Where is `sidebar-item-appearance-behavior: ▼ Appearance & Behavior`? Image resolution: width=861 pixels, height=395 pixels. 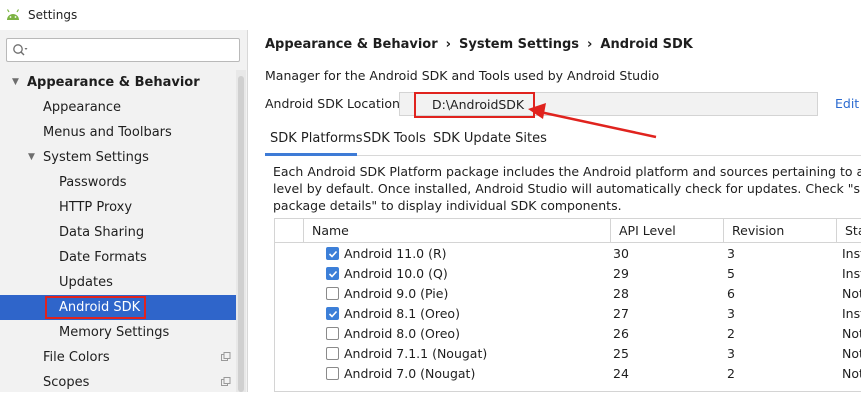
sidebar-item-appearance-behavior: ▼ Appearance & Behavior is located at coordinates (118, 82).